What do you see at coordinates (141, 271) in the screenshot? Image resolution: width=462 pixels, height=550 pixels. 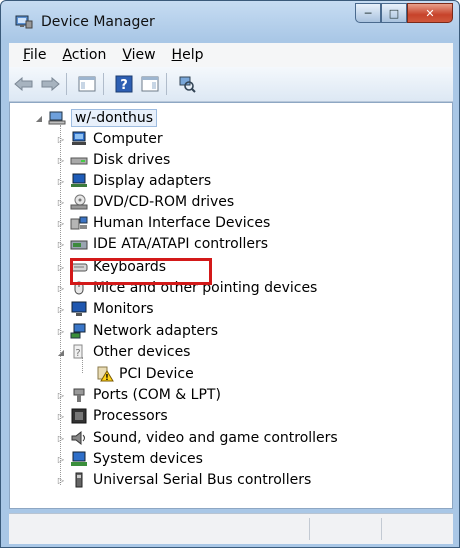 I see `pci-device-highlight-box` at bounding box center [141, 271].